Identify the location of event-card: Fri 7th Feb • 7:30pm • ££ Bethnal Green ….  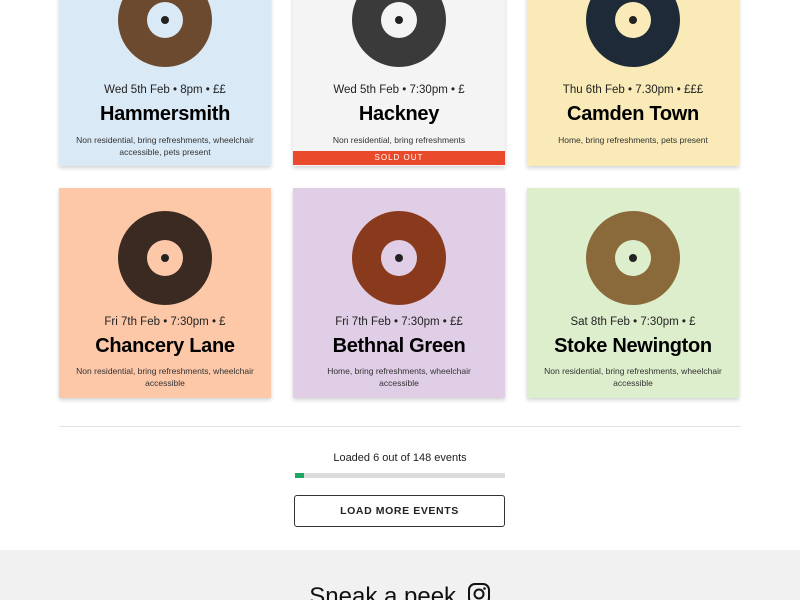
(399, 293).